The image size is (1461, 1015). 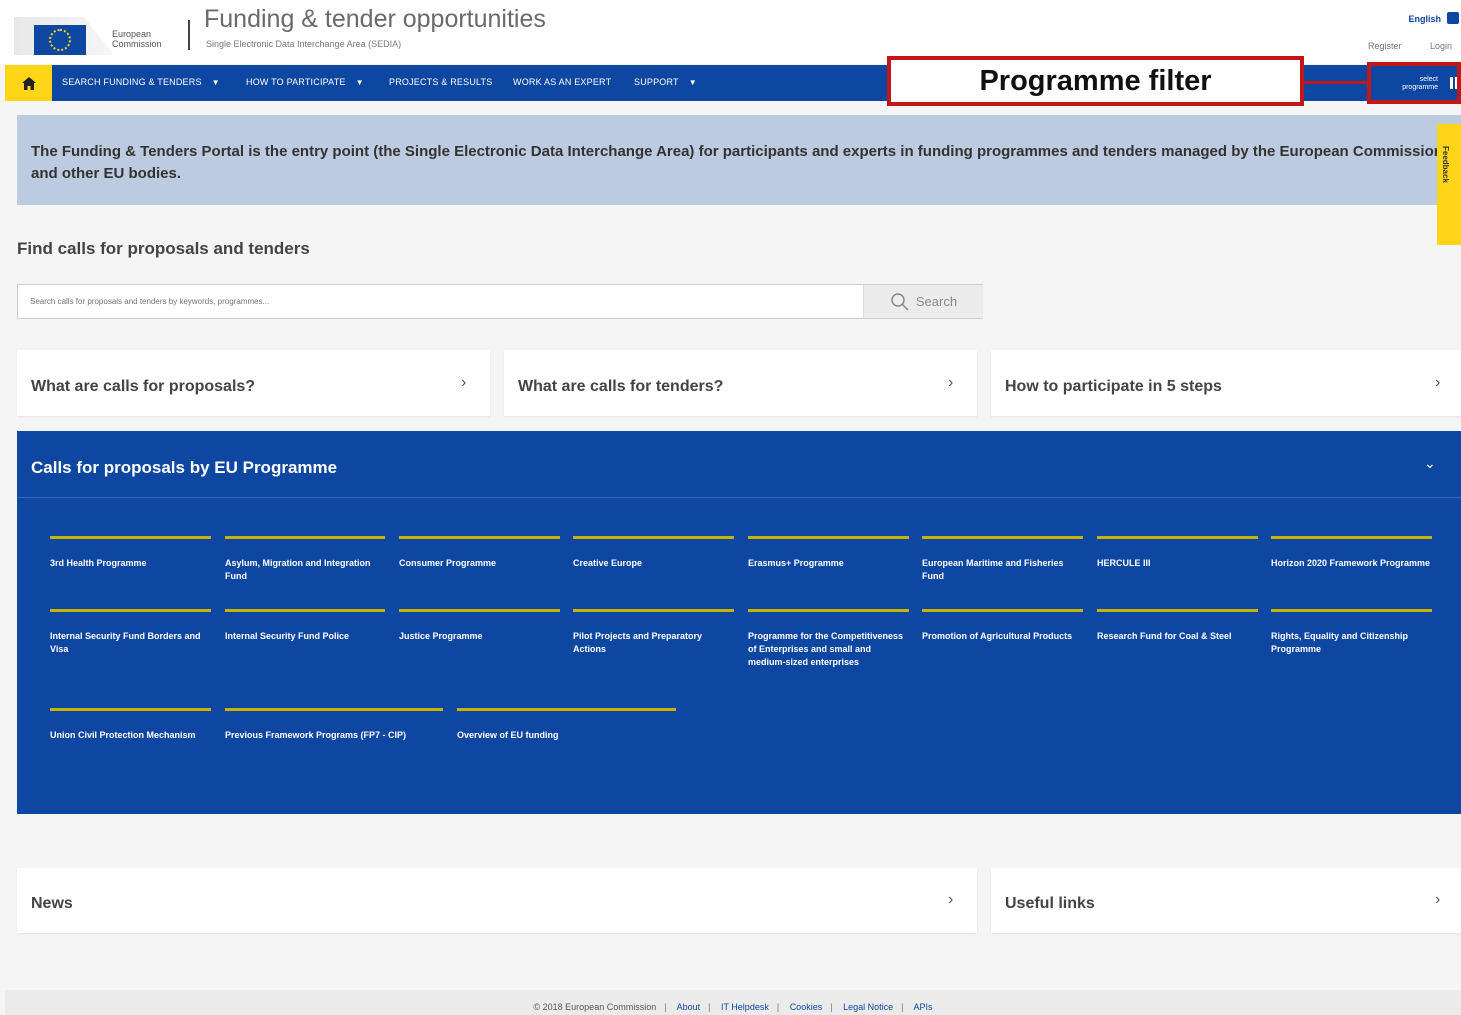 I want to click on programme-link: Erasmus+ Programme, so click(x=828, y=553).